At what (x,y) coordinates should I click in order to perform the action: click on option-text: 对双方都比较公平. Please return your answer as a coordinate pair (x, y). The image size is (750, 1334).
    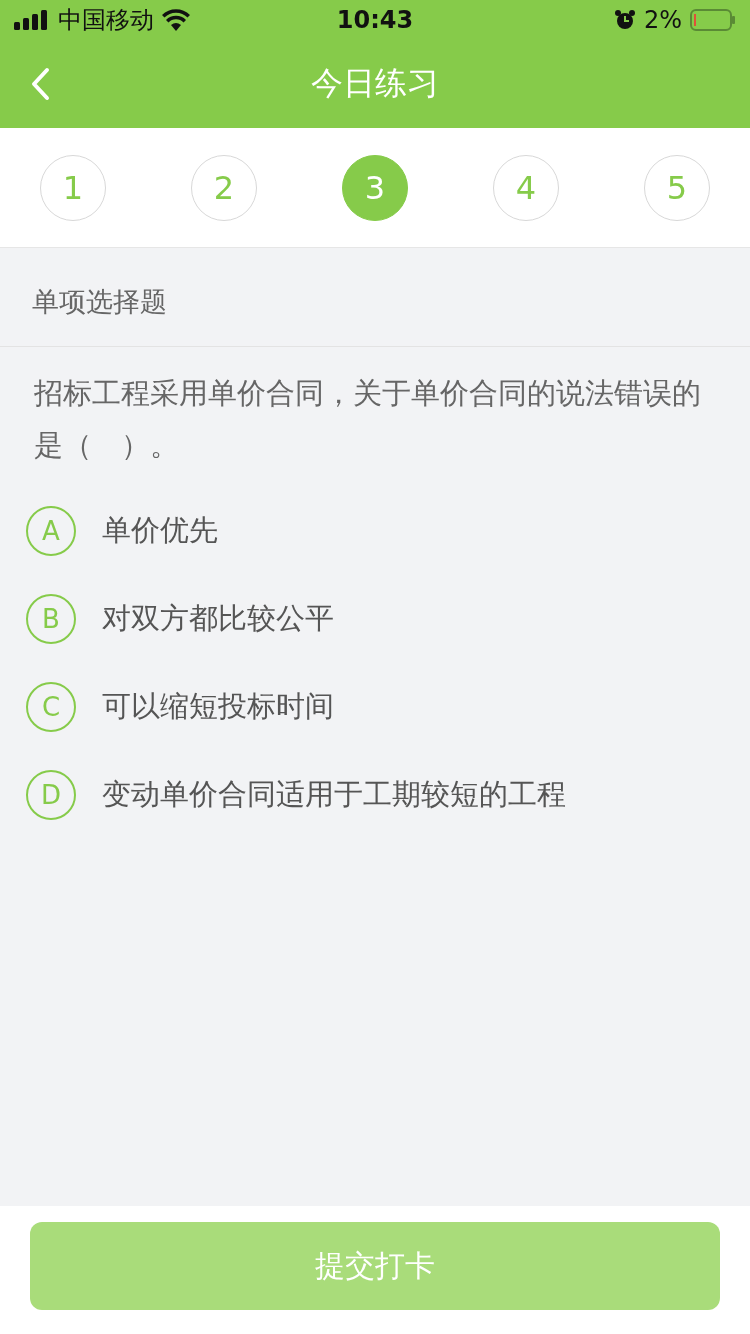
    Looking at the image, I should click on (218, 619).